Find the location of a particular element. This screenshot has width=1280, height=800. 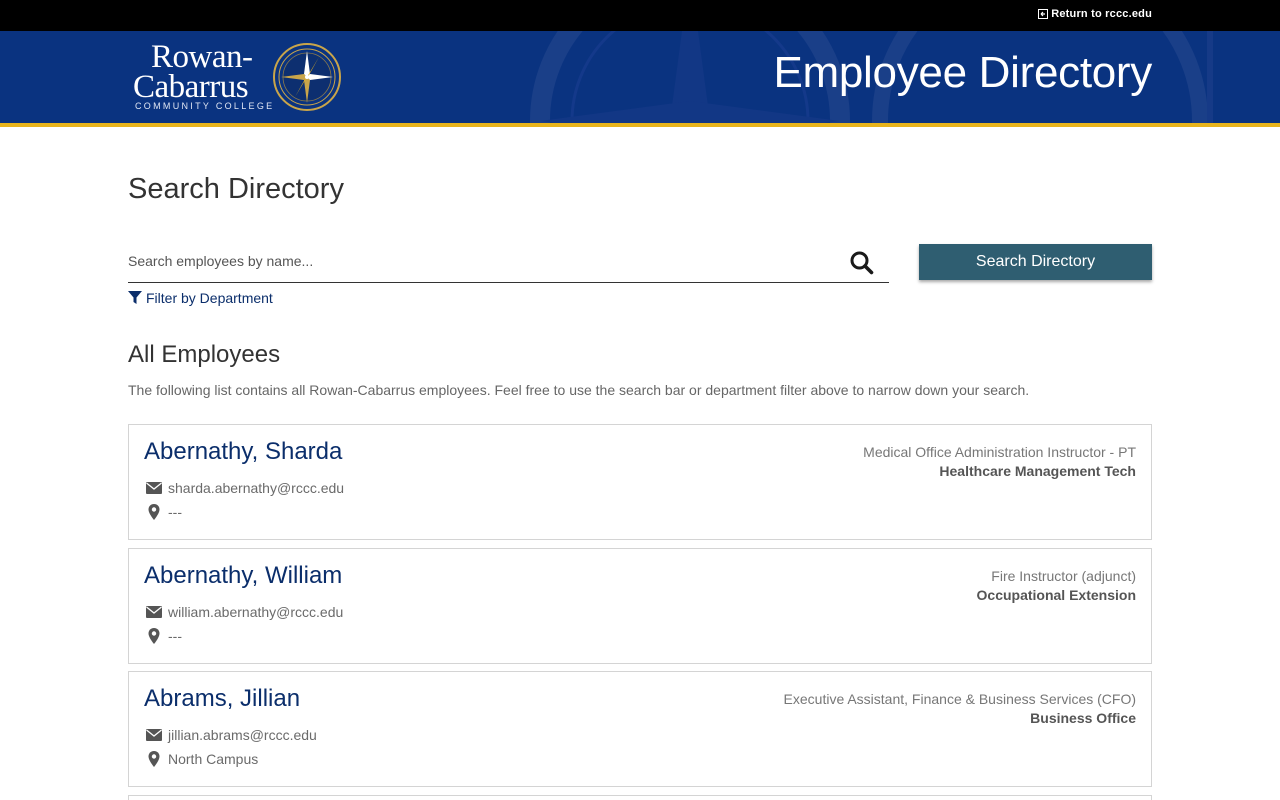

search-directory-button: Search Directory is located at coordinates (1035, 262).